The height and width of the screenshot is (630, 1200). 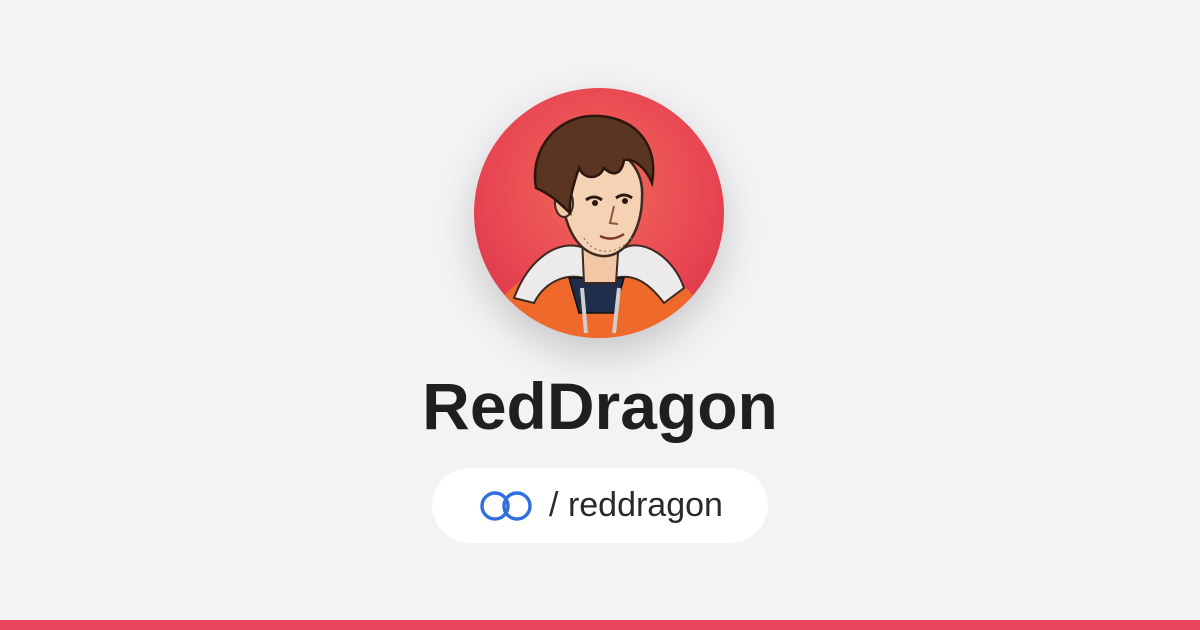 I want to click on avatar-illustration, so click(x=599, y=213).